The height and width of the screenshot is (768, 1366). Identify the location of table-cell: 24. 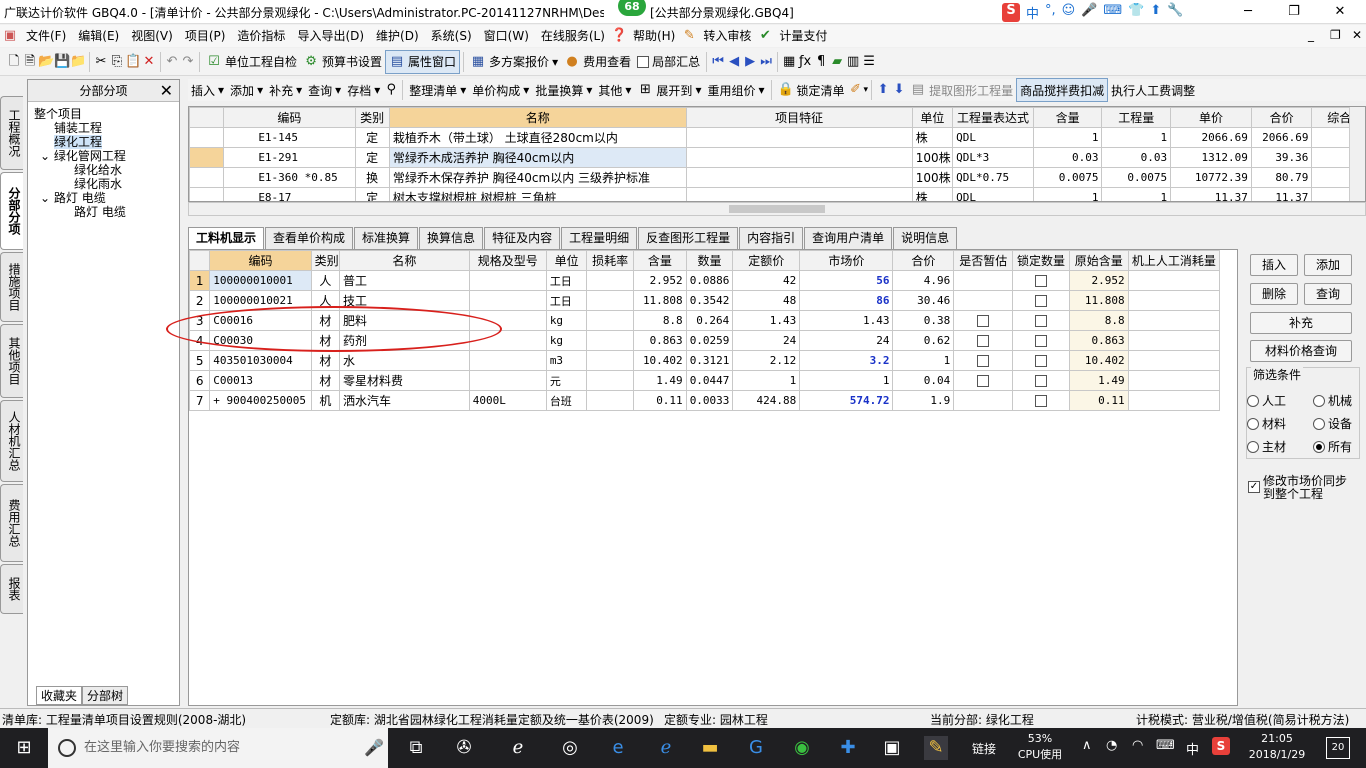
(846, 340).